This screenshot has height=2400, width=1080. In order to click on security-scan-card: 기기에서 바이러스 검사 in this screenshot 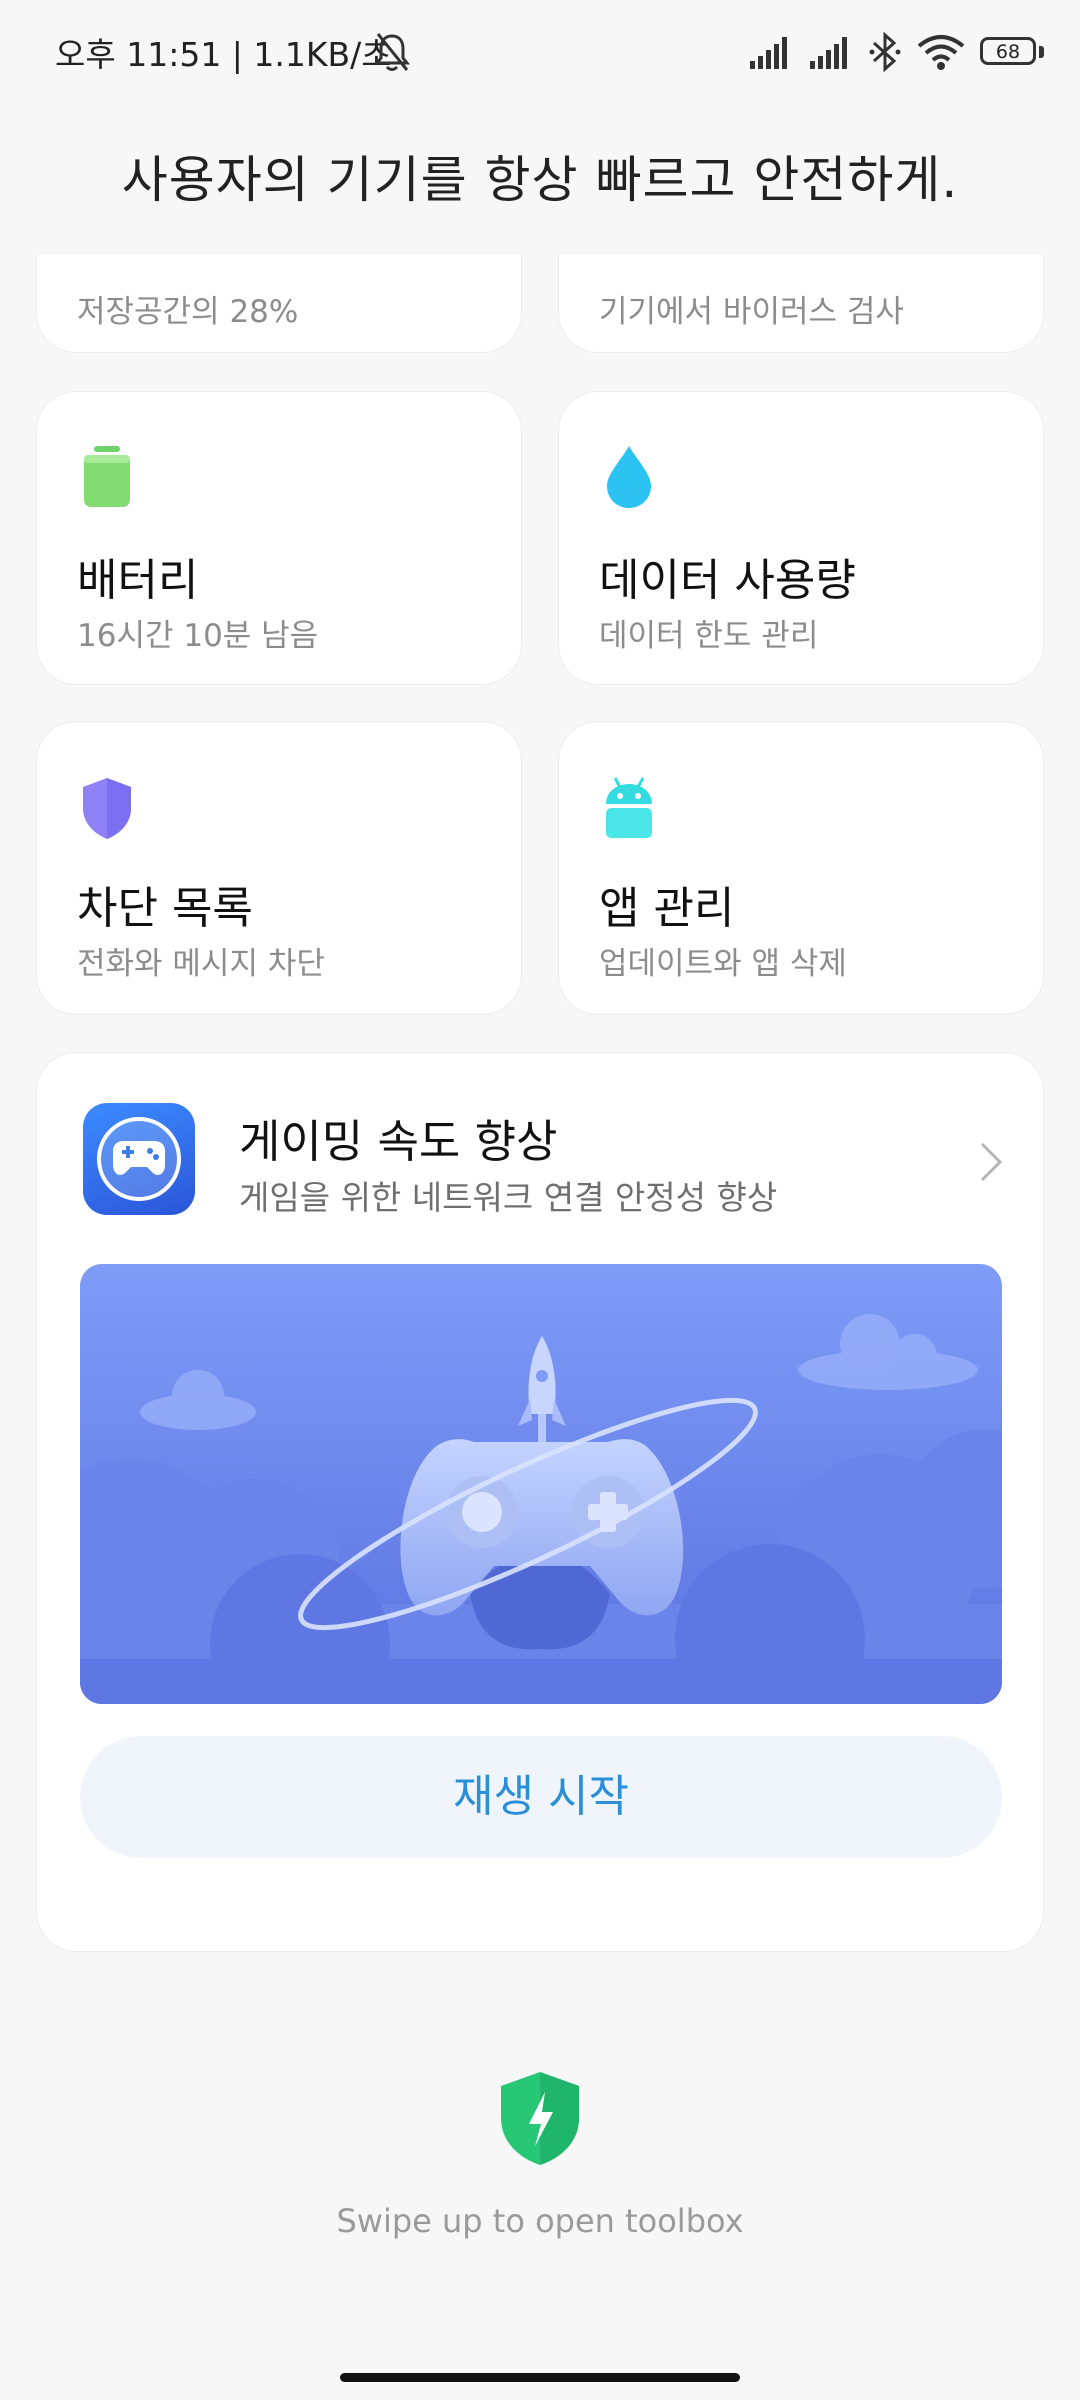, I will do `click(801, 304)`.